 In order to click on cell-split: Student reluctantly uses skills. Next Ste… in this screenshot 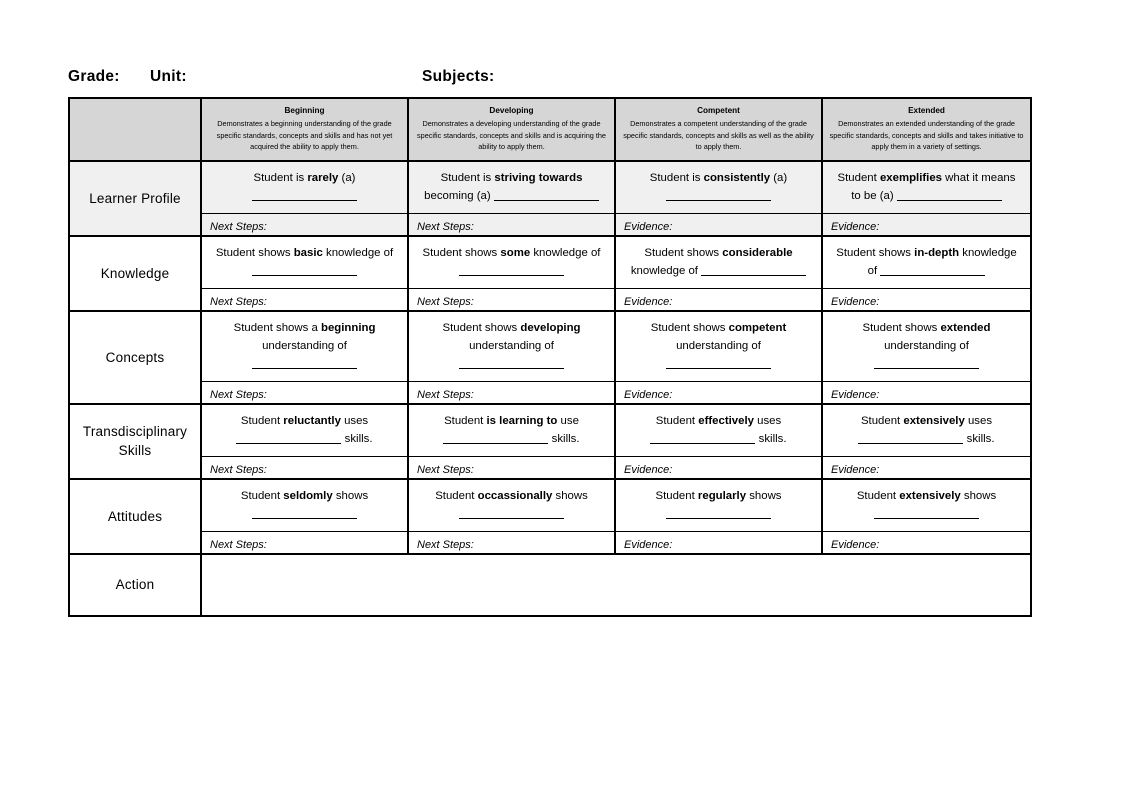, I will do `click(304, 441)`.